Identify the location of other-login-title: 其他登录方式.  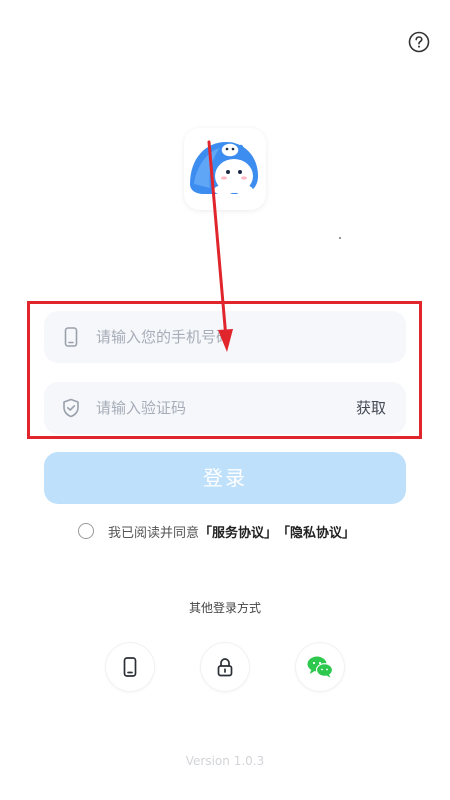
(224, 608).